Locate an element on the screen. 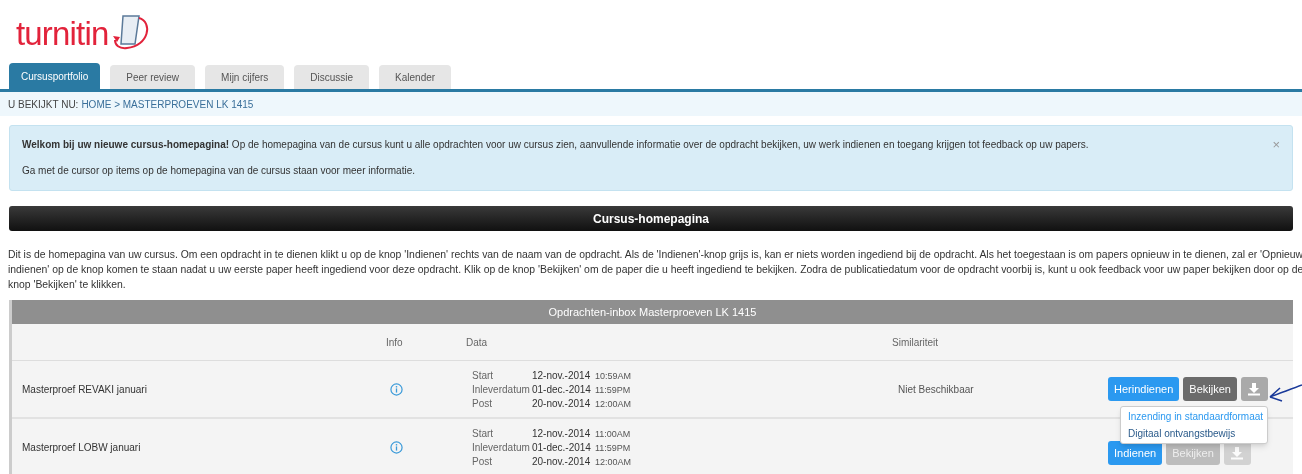 The image size is (1302, 474). tab: Peer review is located at coordinates (153, 77).